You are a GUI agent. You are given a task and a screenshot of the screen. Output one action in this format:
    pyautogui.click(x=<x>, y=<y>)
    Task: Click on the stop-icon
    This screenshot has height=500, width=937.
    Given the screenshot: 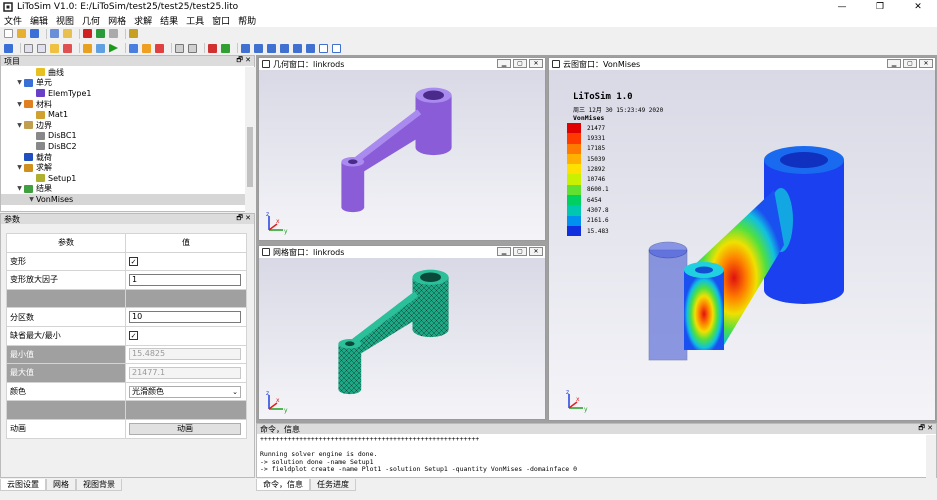 What is the action you would take?
    pyautogui.click(x=87, y=33)
    